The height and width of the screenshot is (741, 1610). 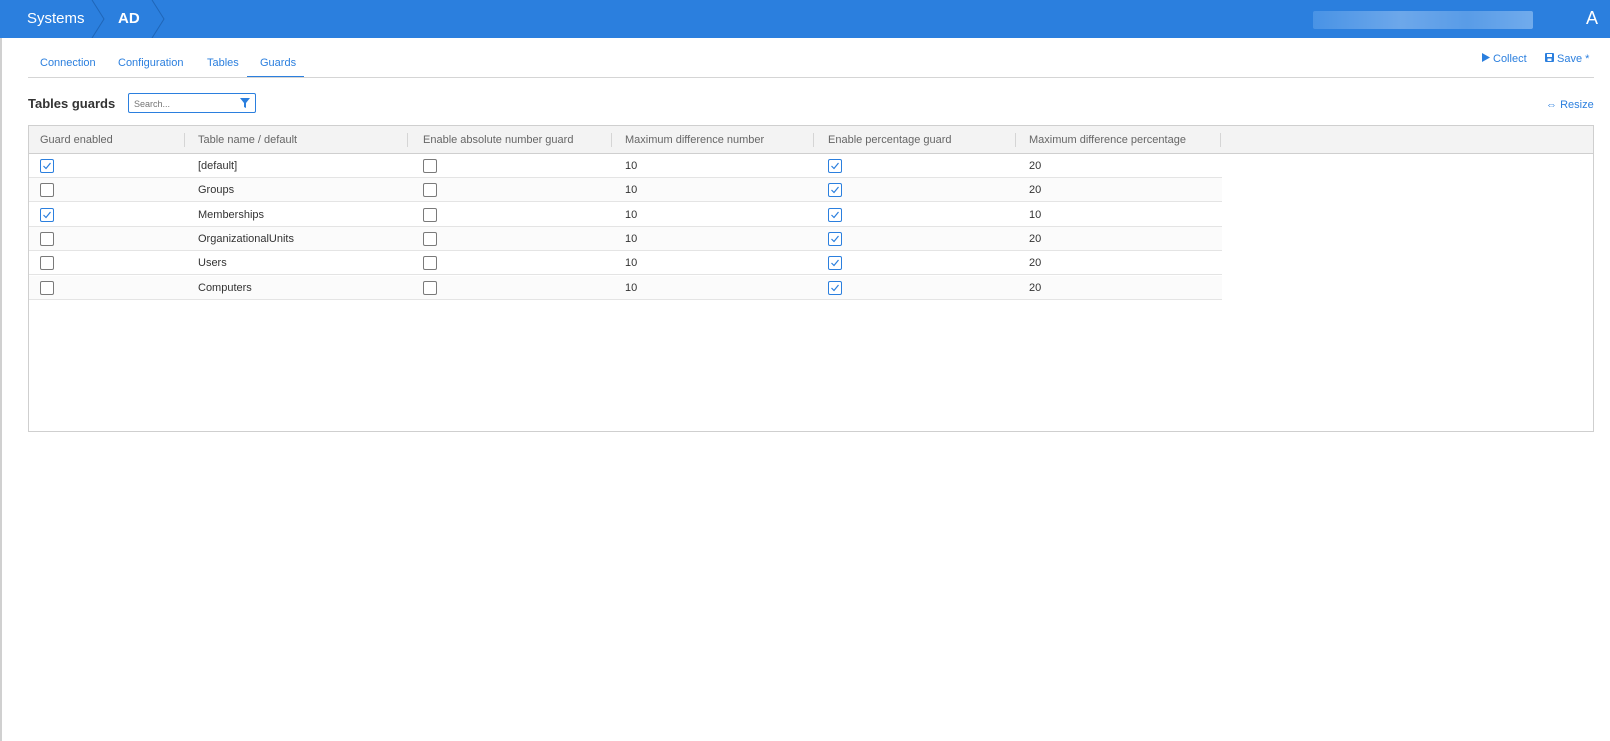 What do you see at coordinates (216, 190) in the screenshot?
I see `table-name-cell: Groups` at bounding box center [216, 190].